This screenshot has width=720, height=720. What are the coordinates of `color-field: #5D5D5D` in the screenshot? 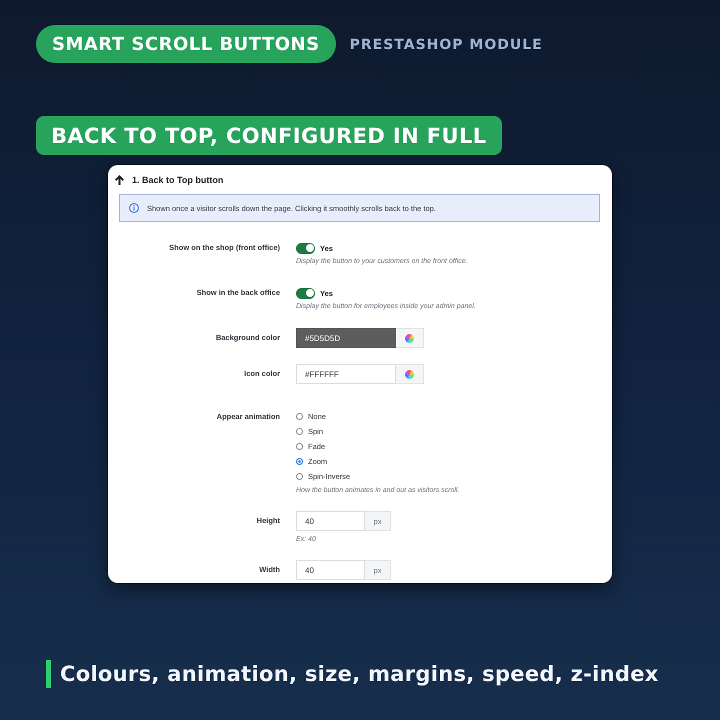 It's located at (346, 338).